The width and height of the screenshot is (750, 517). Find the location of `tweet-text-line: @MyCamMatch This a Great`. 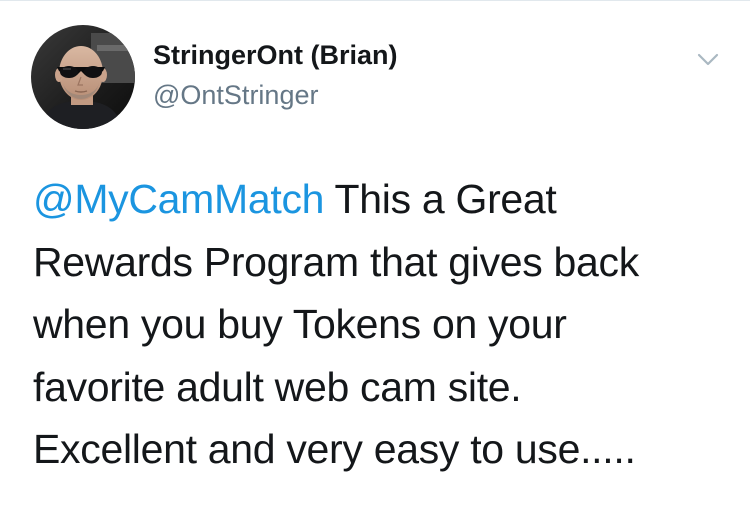

tweet-text-line: @MyCamMatch This a Great is located at coordinates (378, 199).